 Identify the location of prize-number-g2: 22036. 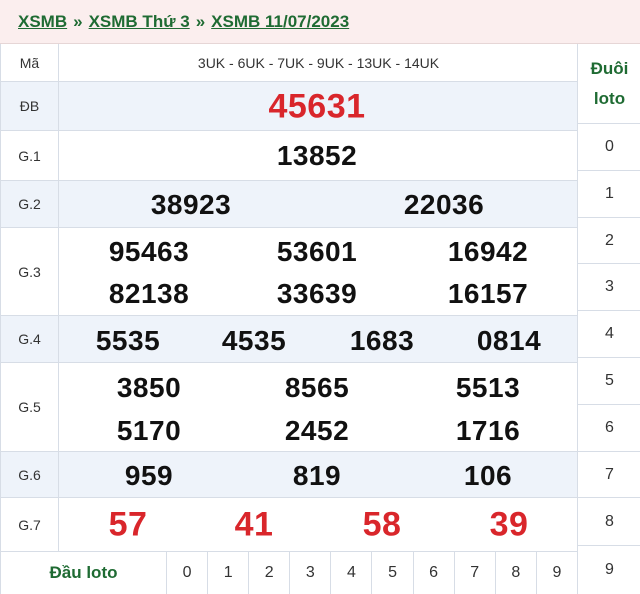
(444, 204).